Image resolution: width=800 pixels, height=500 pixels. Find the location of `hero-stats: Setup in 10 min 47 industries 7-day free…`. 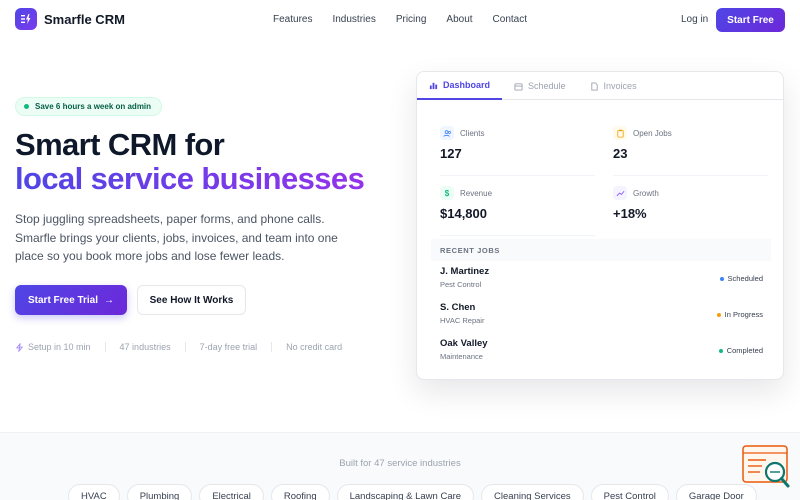

hero-stats: Setup in 10 min 47 industries 7-day free… is located at coordinates (178, 347).